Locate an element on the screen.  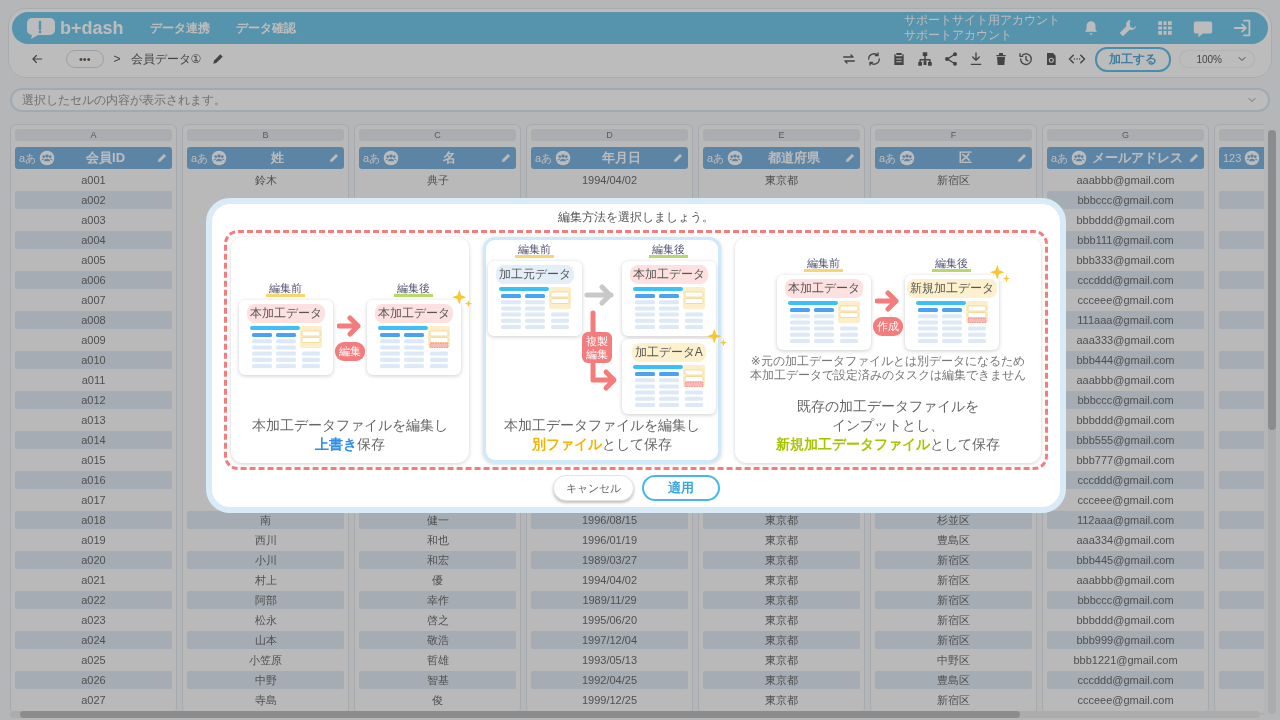
table-cell-text: 1995/06/20 is located at coordinates (609, 620).